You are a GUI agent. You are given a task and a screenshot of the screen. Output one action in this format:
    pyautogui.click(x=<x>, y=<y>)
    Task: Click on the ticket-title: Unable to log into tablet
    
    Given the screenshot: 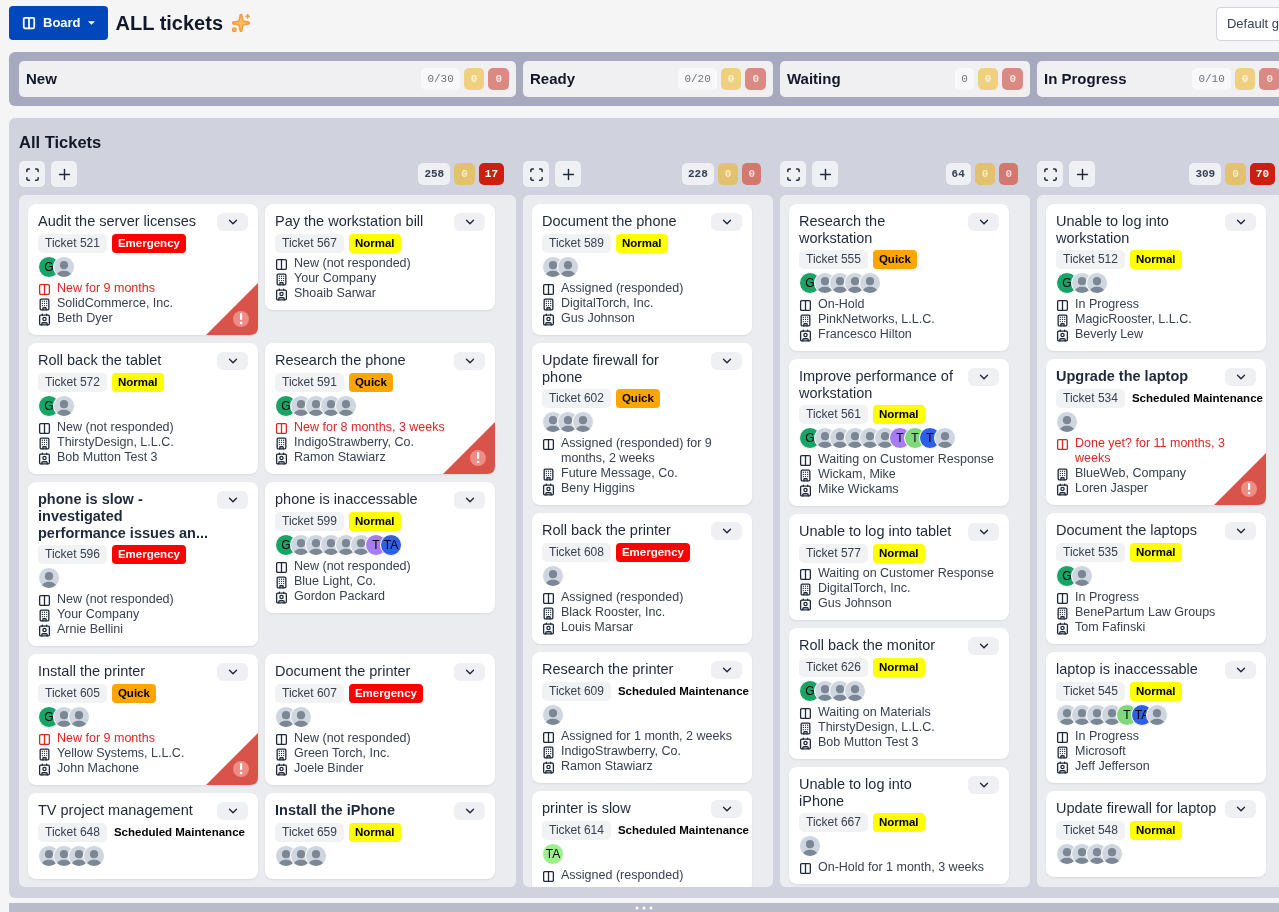 What is the action you would take?
    pyautogui.click(x=875, y=531)
    